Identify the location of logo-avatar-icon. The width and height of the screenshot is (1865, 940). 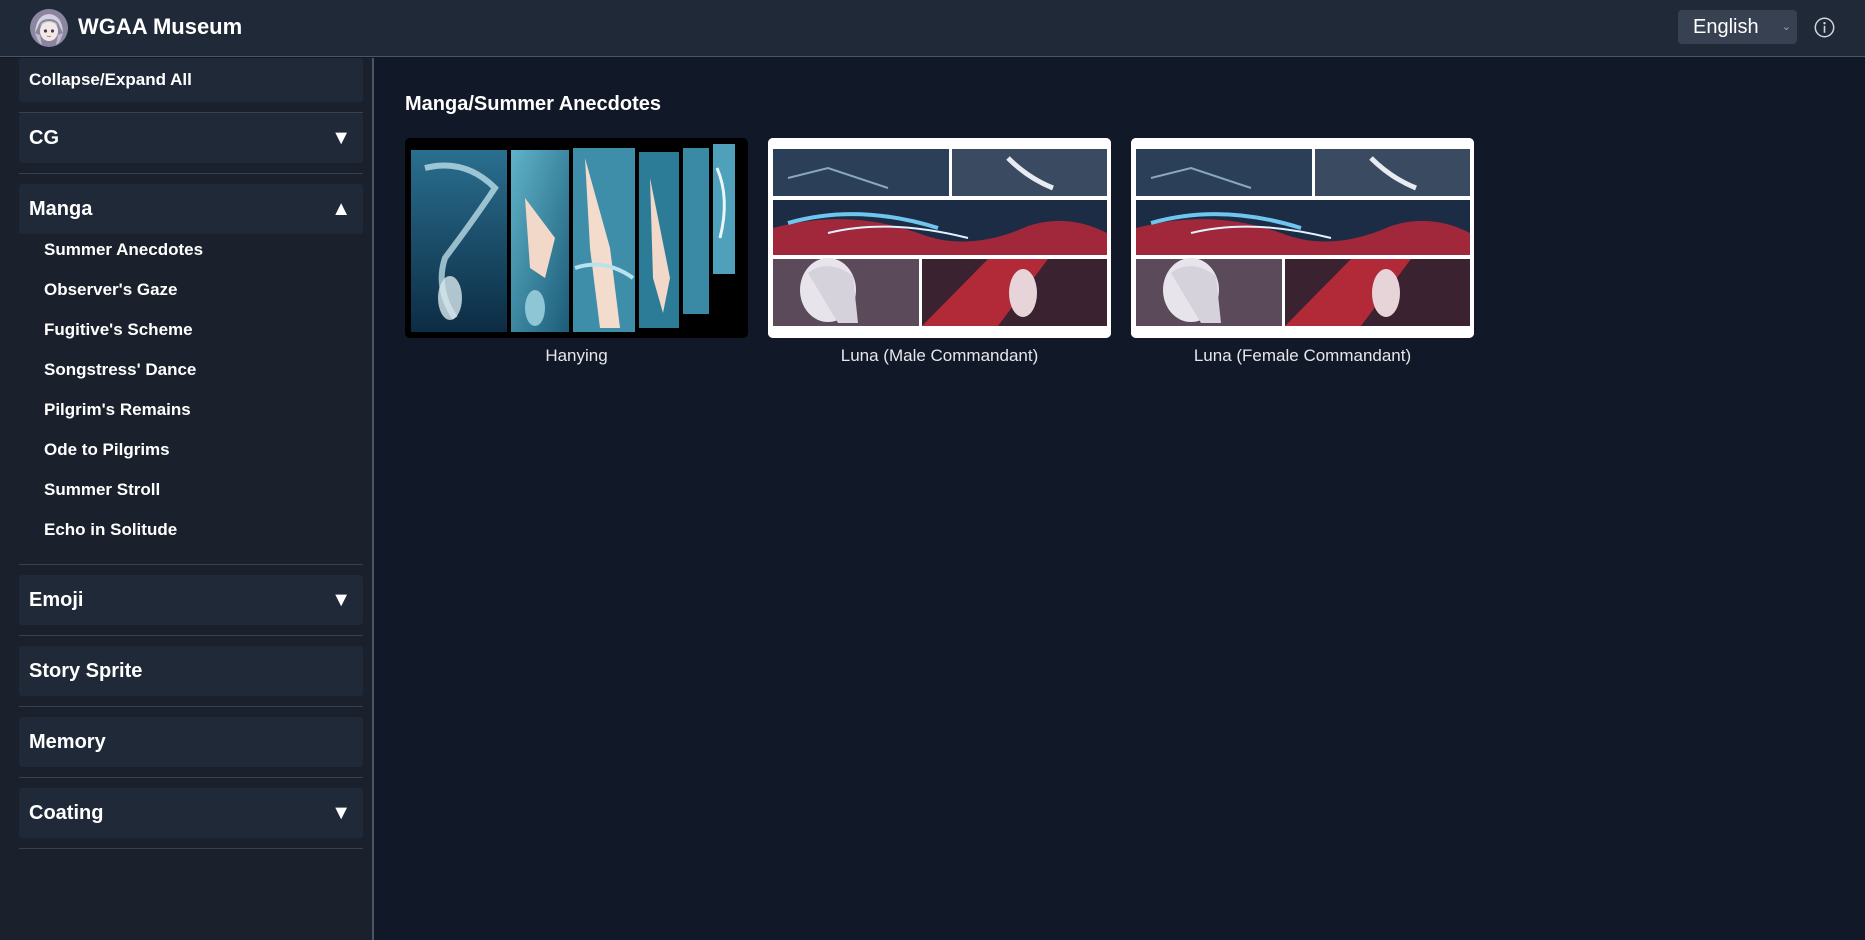
(49, 28).